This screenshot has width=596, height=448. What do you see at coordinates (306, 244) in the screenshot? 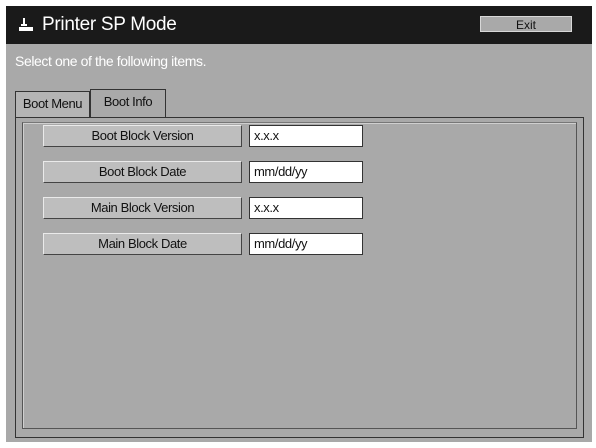
I see `main-block-date-value: mm/dd/yy` at bounding box center [306, 244].